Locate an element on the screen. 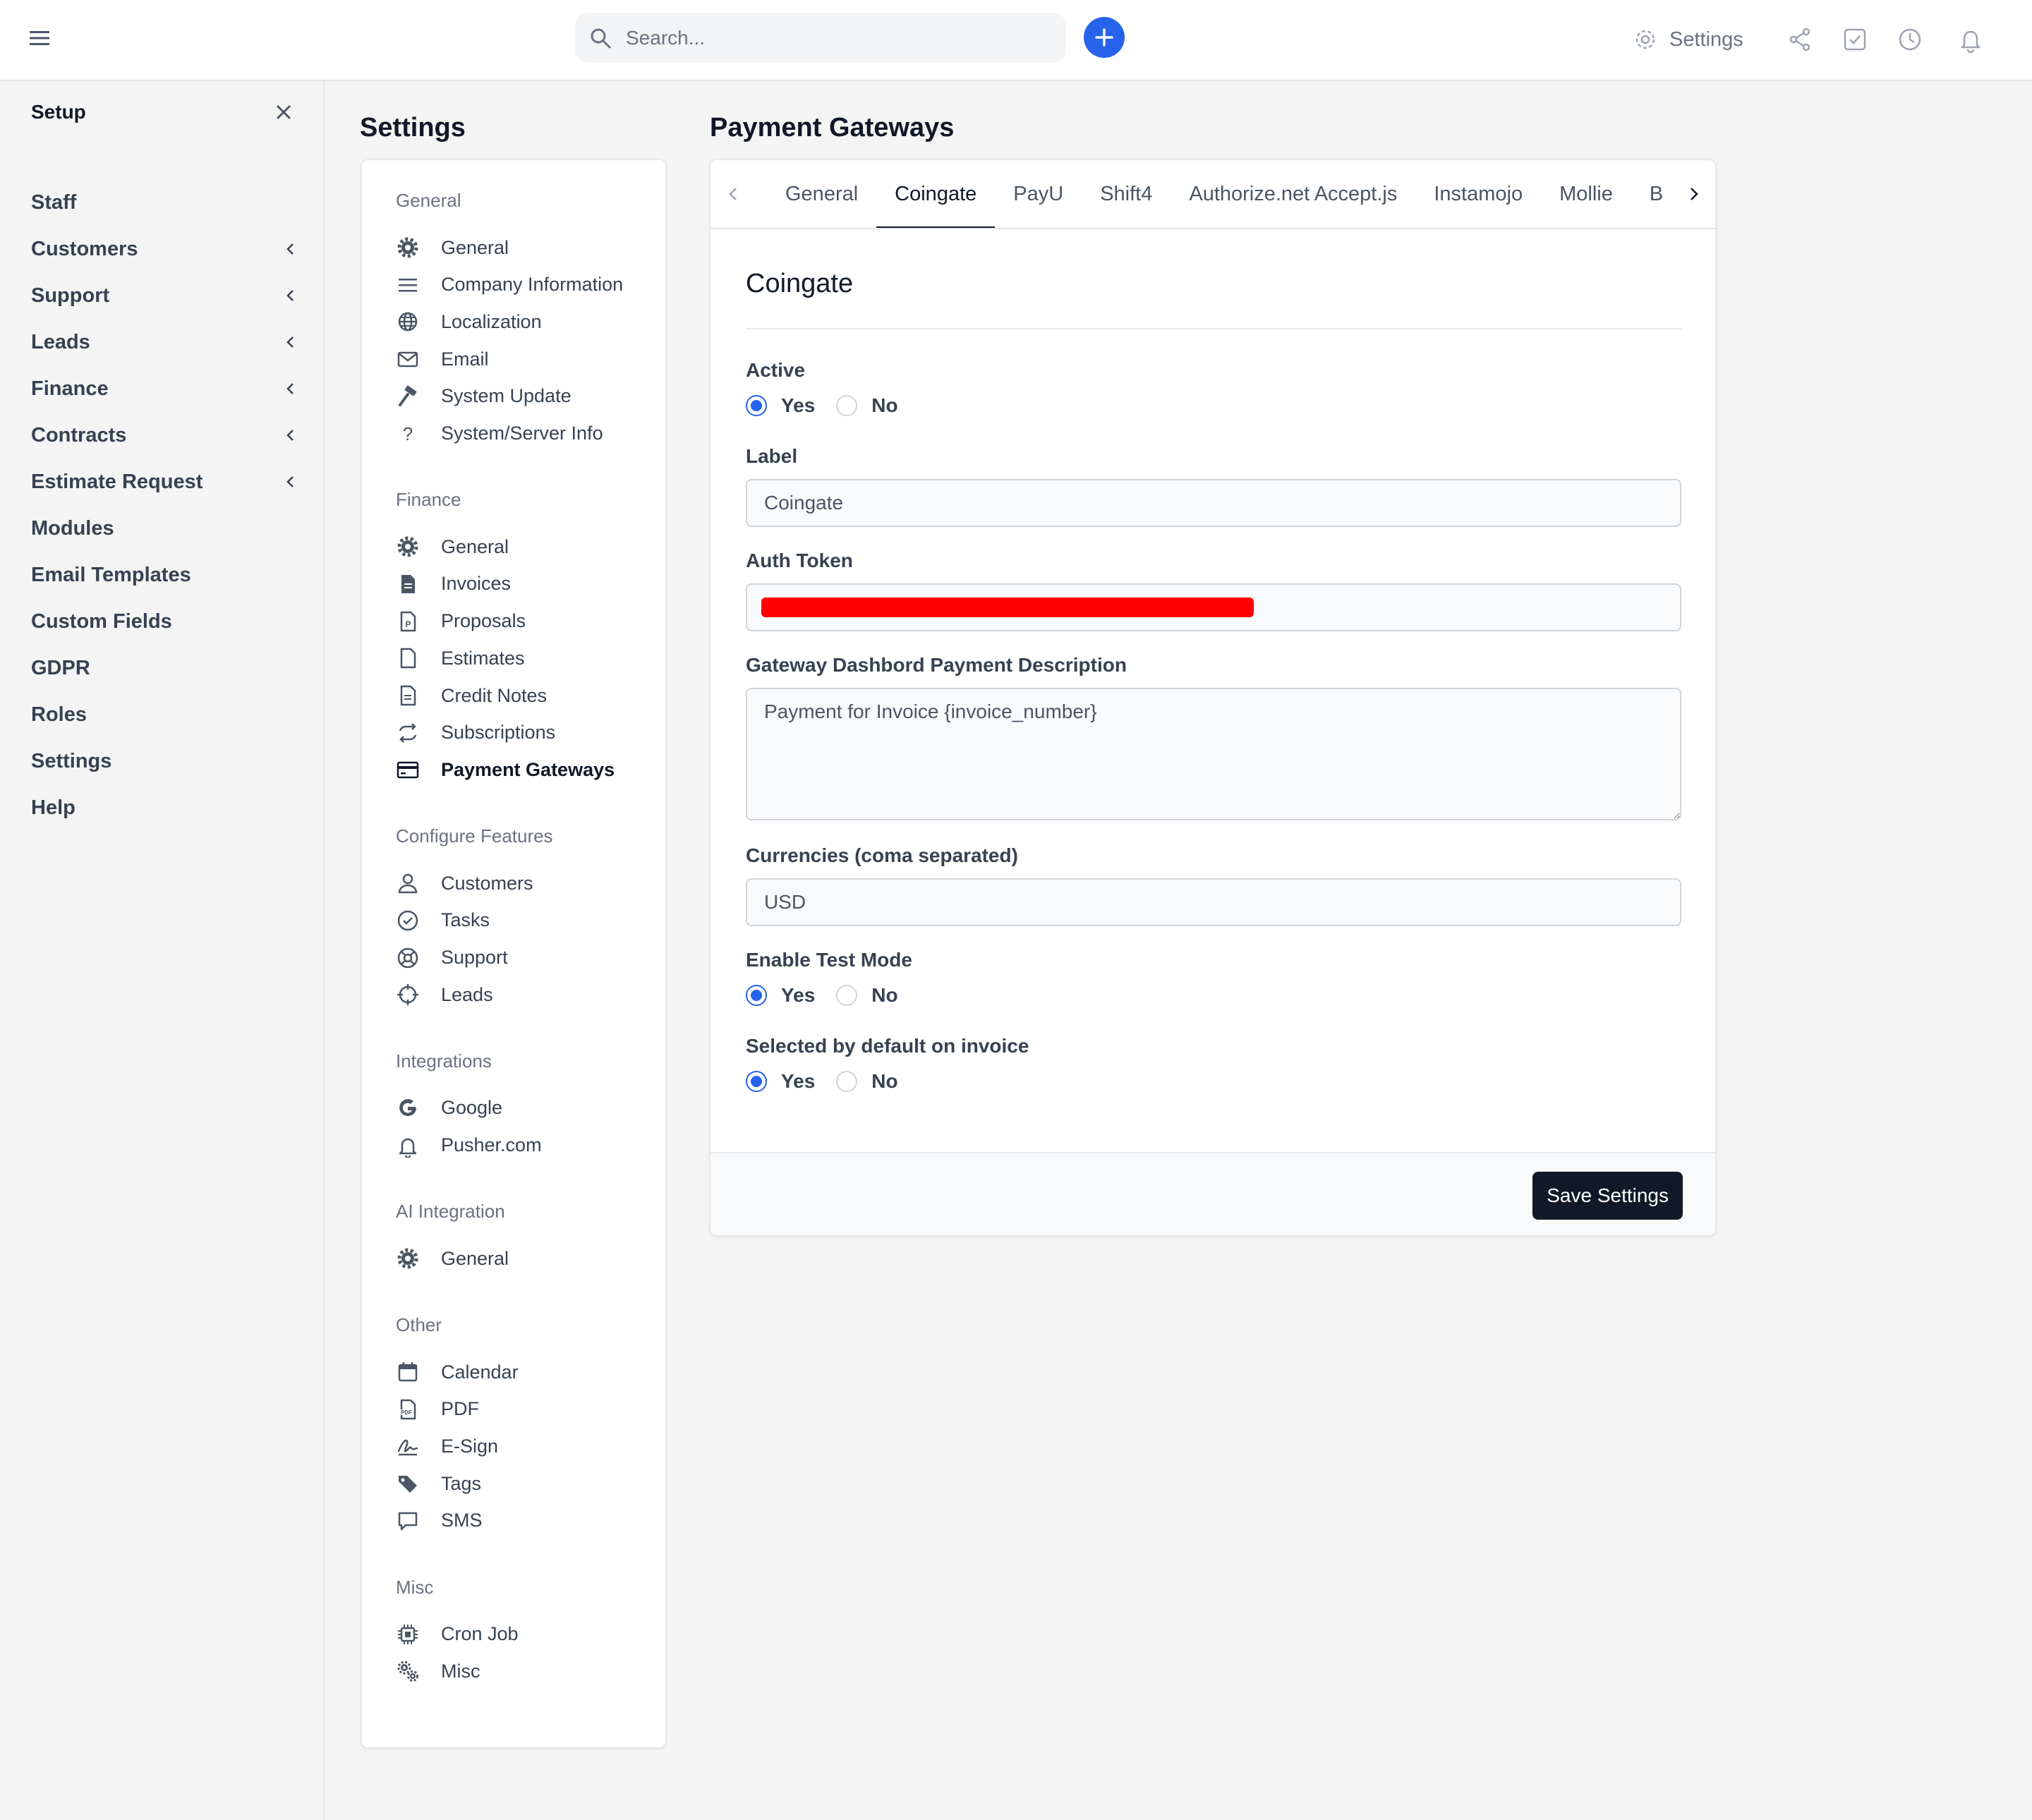 The image size is (2032, 1820). tab-mollie: Mollie is located at coordinates (1586, 194).